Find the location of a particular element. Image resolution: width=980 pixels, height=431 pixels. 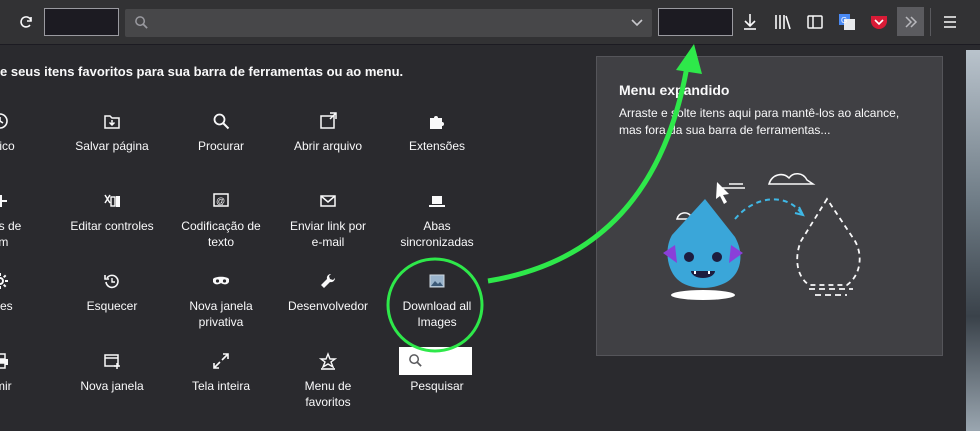

synced-tabs-icon is located at coordinates (437, 201).